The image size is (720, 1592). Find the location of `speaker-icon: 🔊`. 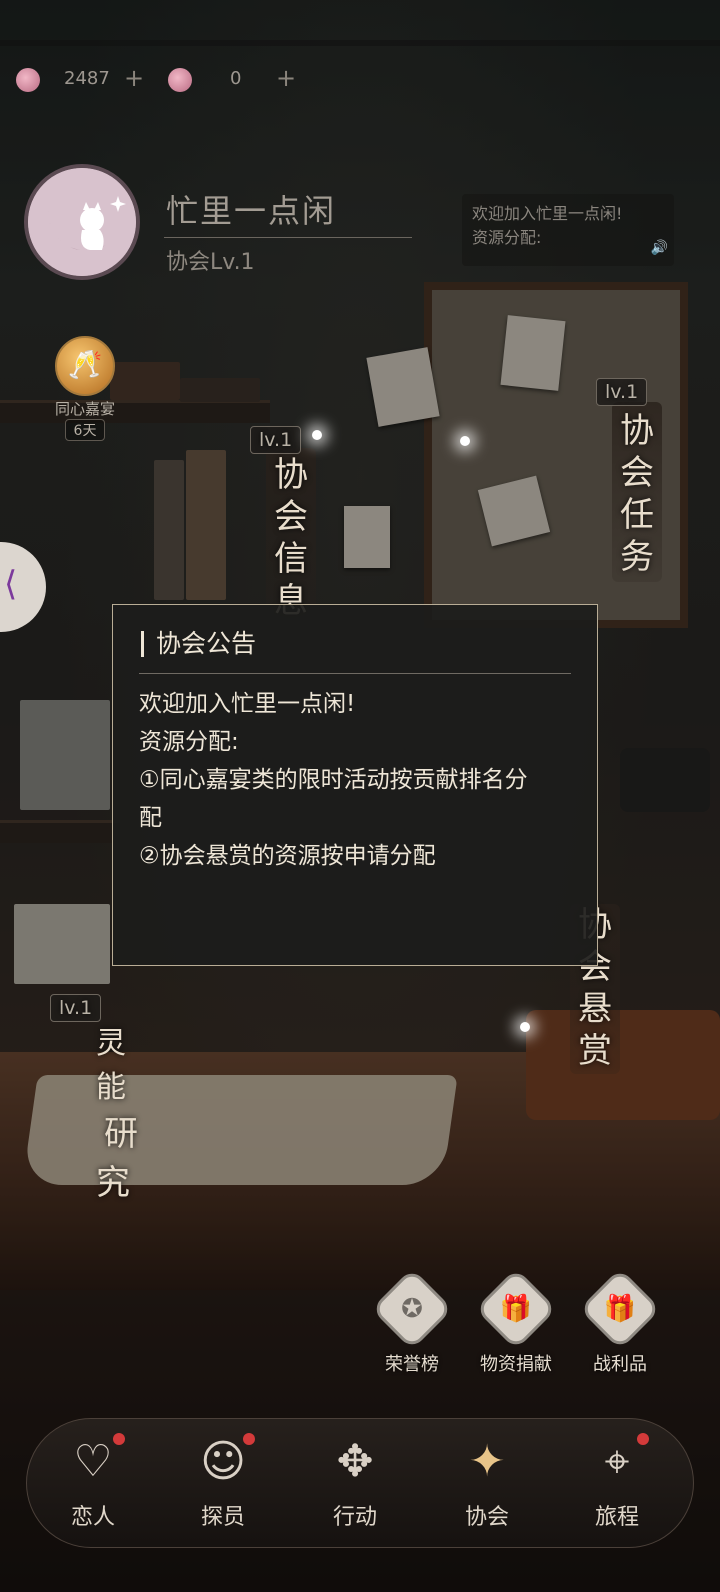

speaker-icon: 🔊 is located at coordinates (659, 248).